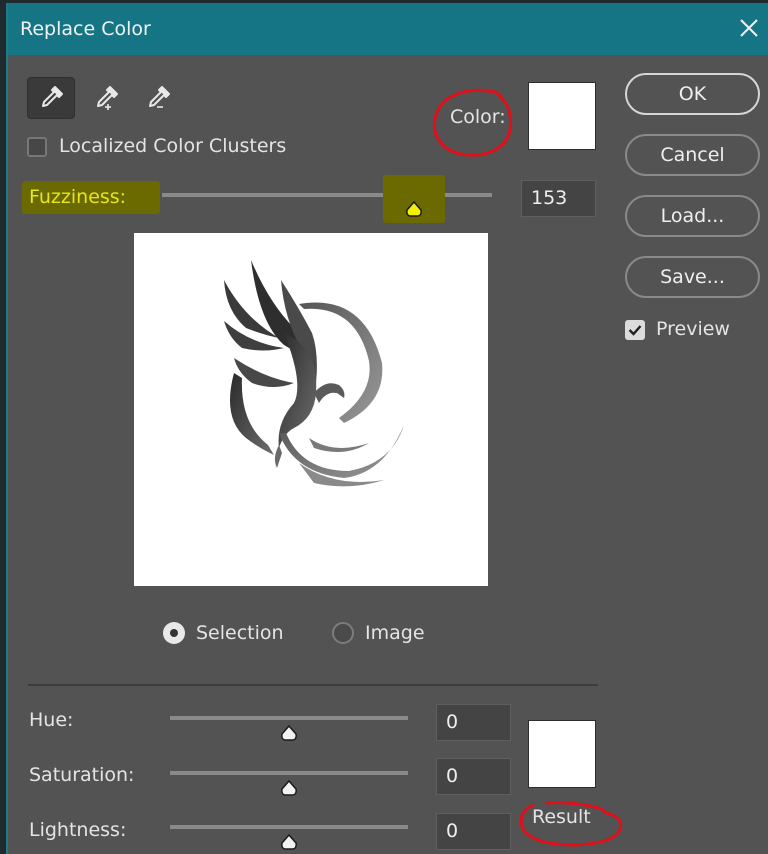 The height and width of the screenshot is (854, 768). I want to click on checkmark-icon, so click(635, 330).